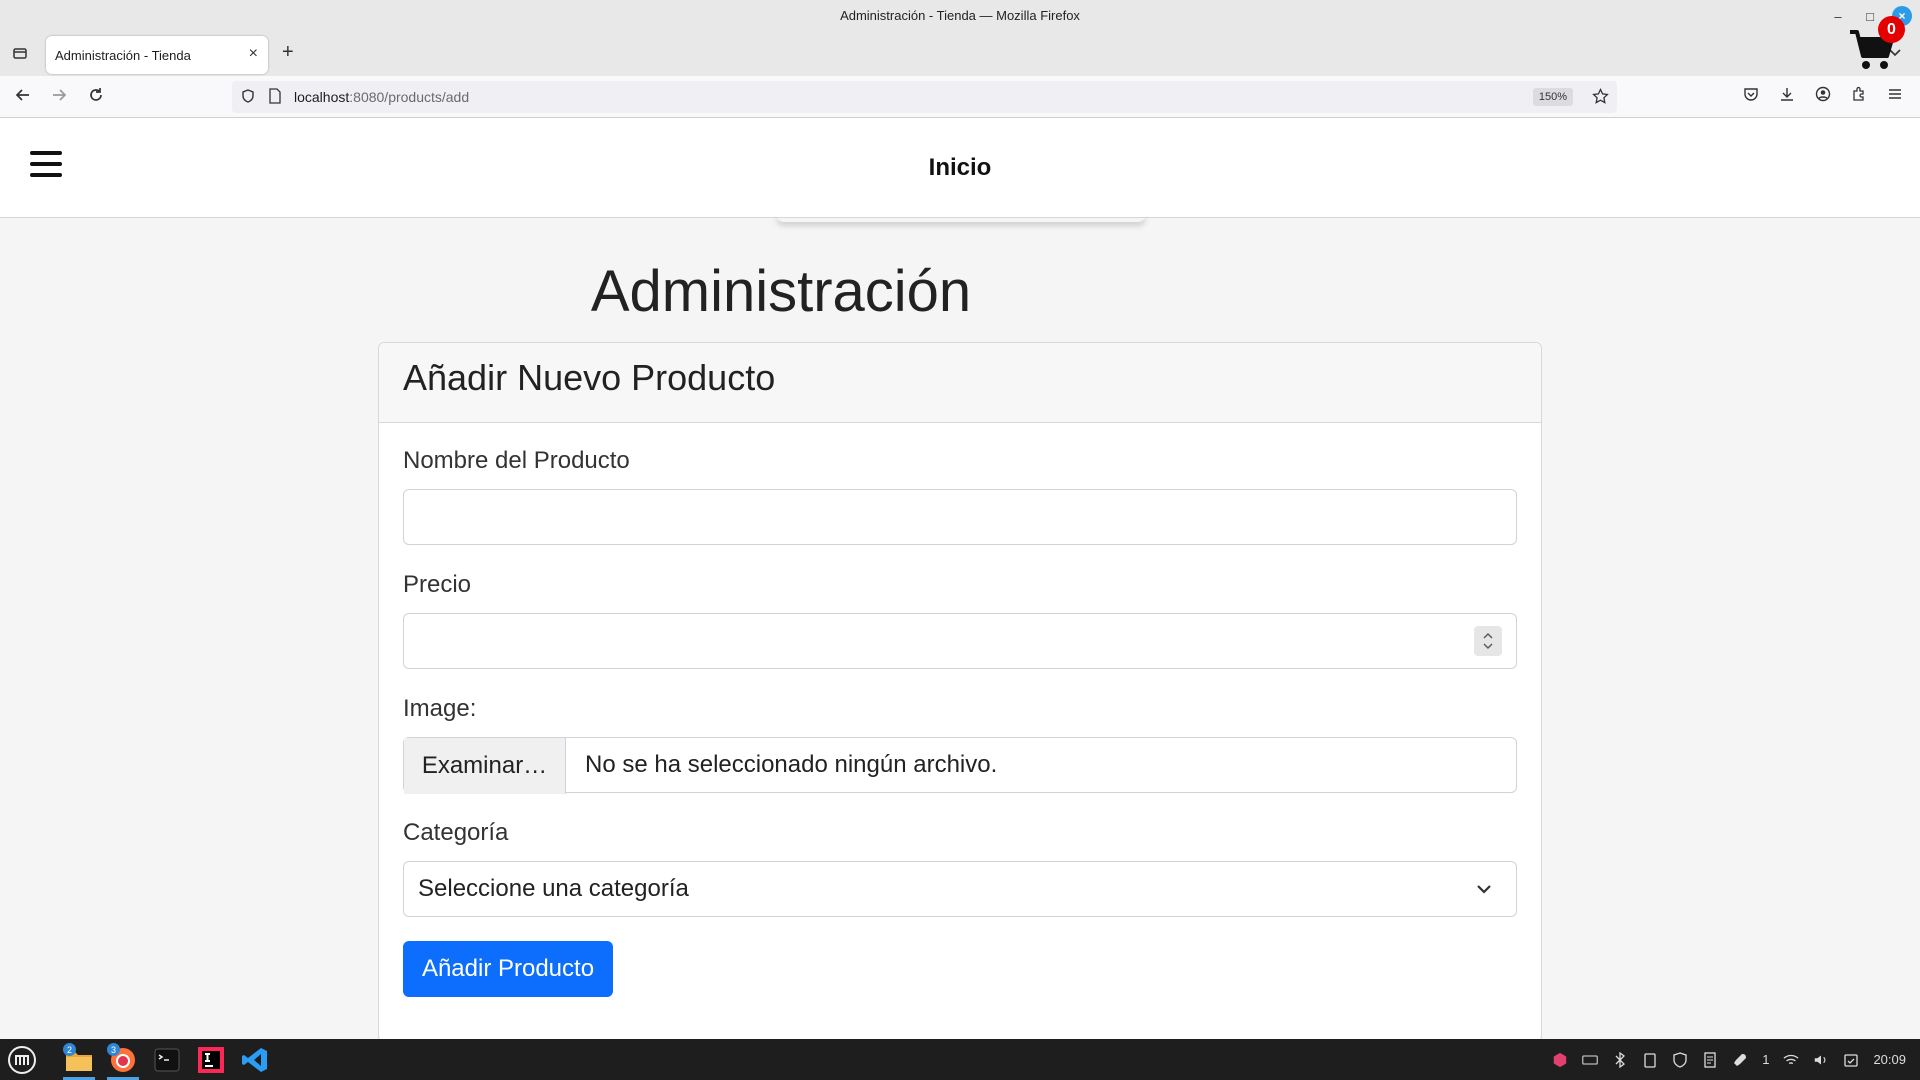  What do you see at coordinates (1895, 96) in the screenshot?
I see `menu-icon` at bounding box center [1895, 96].